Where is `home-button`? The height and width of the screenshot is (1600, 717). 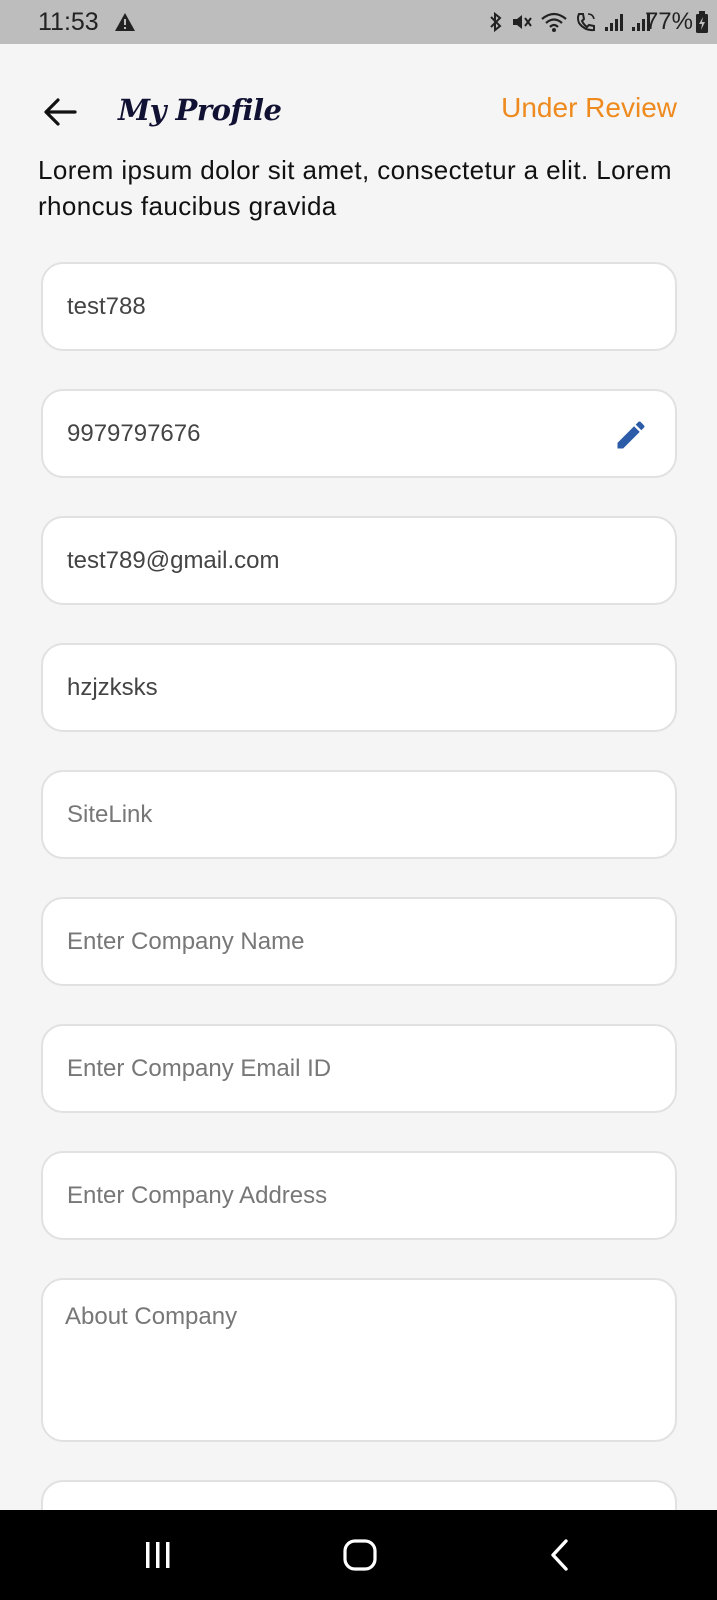 home-button is located at coordinates (360, 1555).